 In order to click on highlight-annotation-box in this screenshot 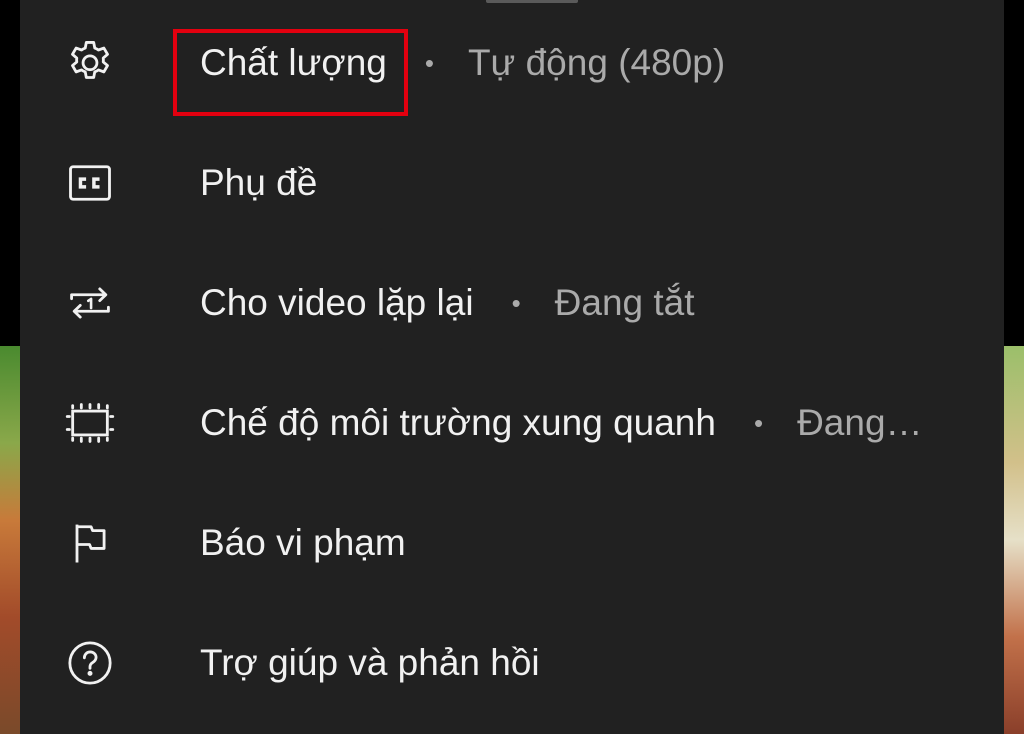, I will do `click(290, 72)`.